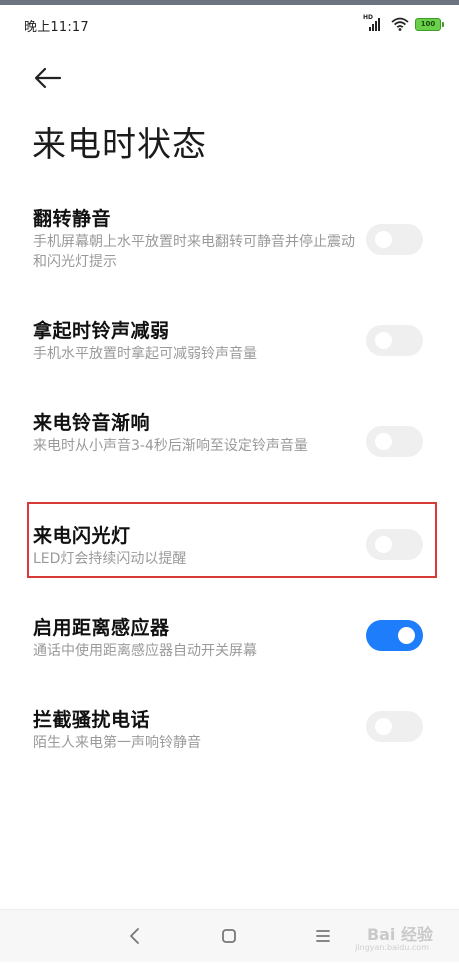  What do you see at coordinates (170, 446) in the screenshot?
I see `setting-desc: 来电时从小声音3-4秒后渐响至设定铃声音量` at bounding box center [170, 446].